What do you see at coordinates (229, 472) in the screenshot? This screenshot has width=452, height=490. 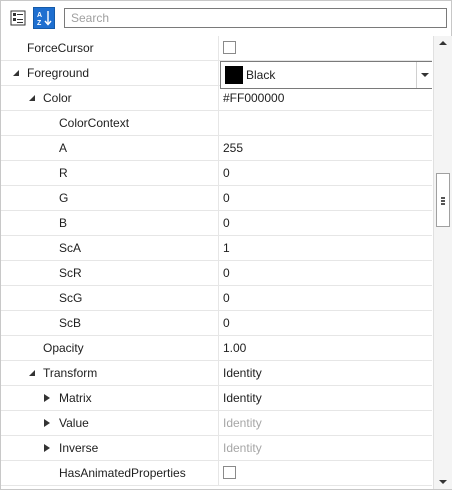 I see `hasanimatedproperties-checkbox` at bounding box center [229, 472].